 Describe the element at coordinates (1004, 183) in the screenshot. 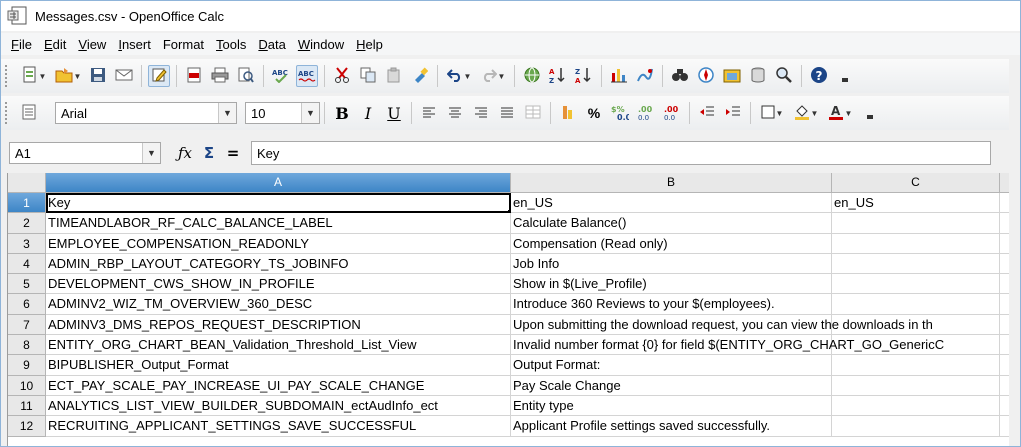

I see `column-header-d` at that location.